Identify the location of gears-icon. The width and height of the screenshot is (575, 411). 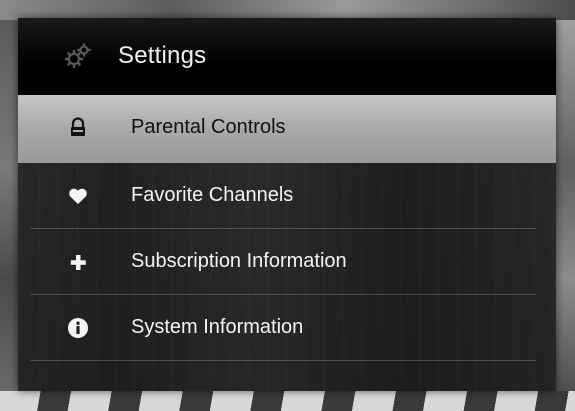
(78, 56).